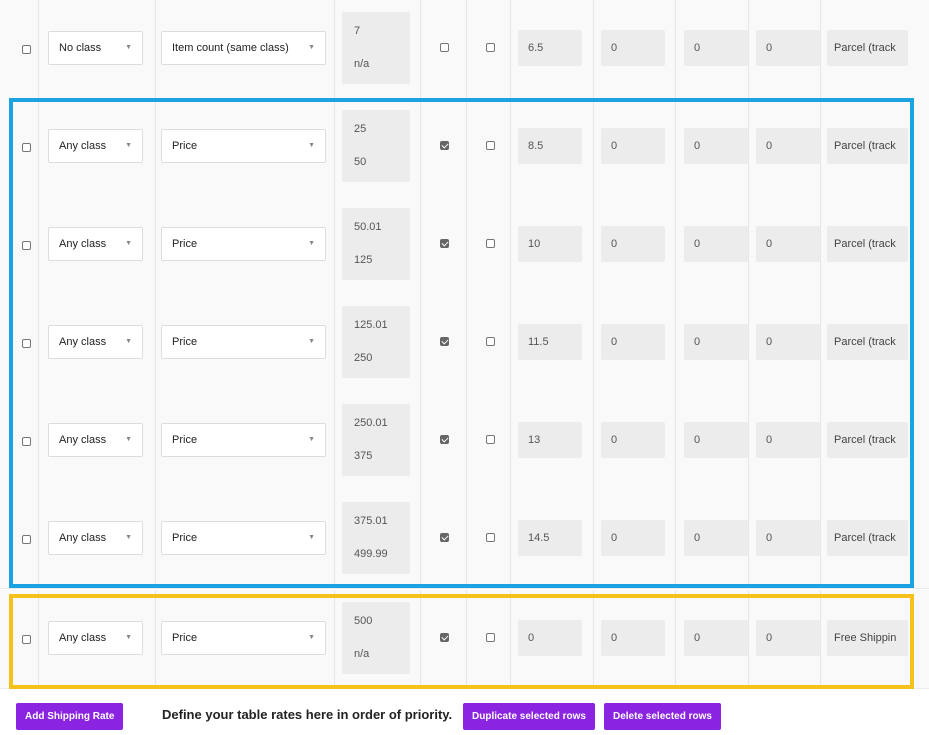 The width and height of the screenshot is (929, 735). Describe the element at coordinates (360, 129) in the screenshot. I see `min-value-input: 25` at that location.